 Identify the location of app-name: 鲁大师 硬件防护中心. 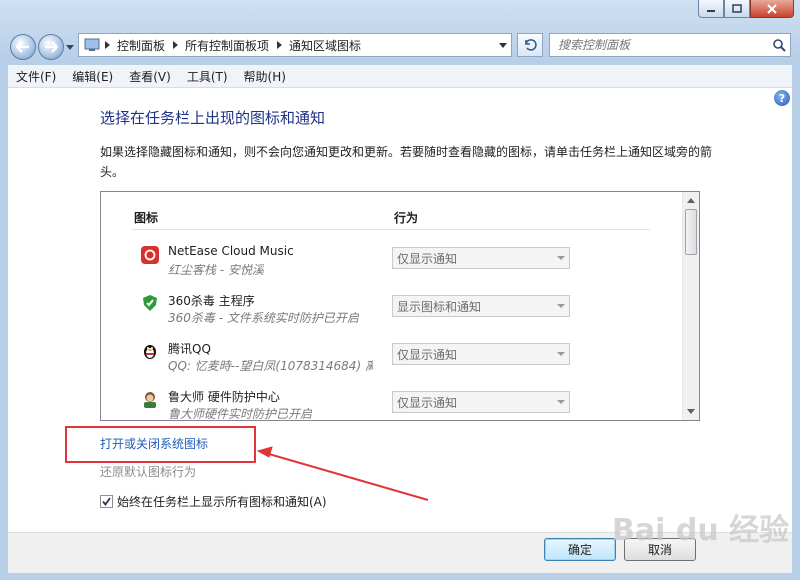
(224, 397).